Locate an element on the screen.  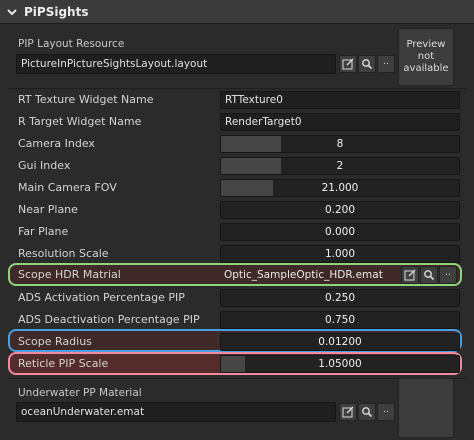
preview-top: Preview not available is located at coordinates (426, 57).